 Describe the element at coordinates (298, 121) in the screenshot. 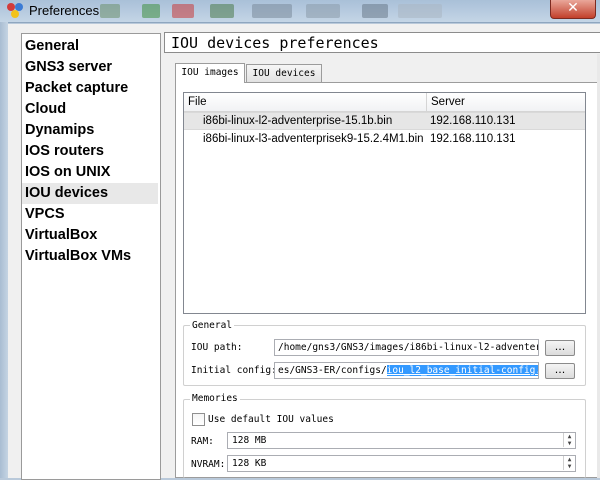

I see `row-file: i86bi-linux-l2-adventerprise-15.1b.bin` at that location.